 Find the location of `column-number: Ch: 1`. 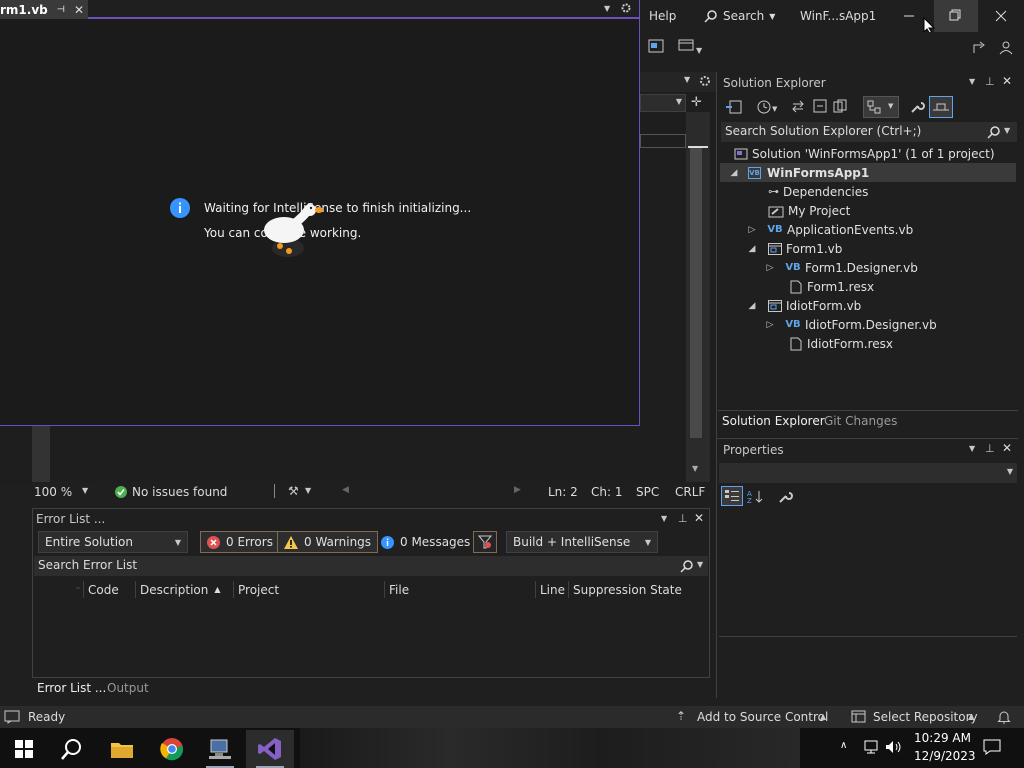

column-number: Ch: 1 is located at coordinates (606, 492).